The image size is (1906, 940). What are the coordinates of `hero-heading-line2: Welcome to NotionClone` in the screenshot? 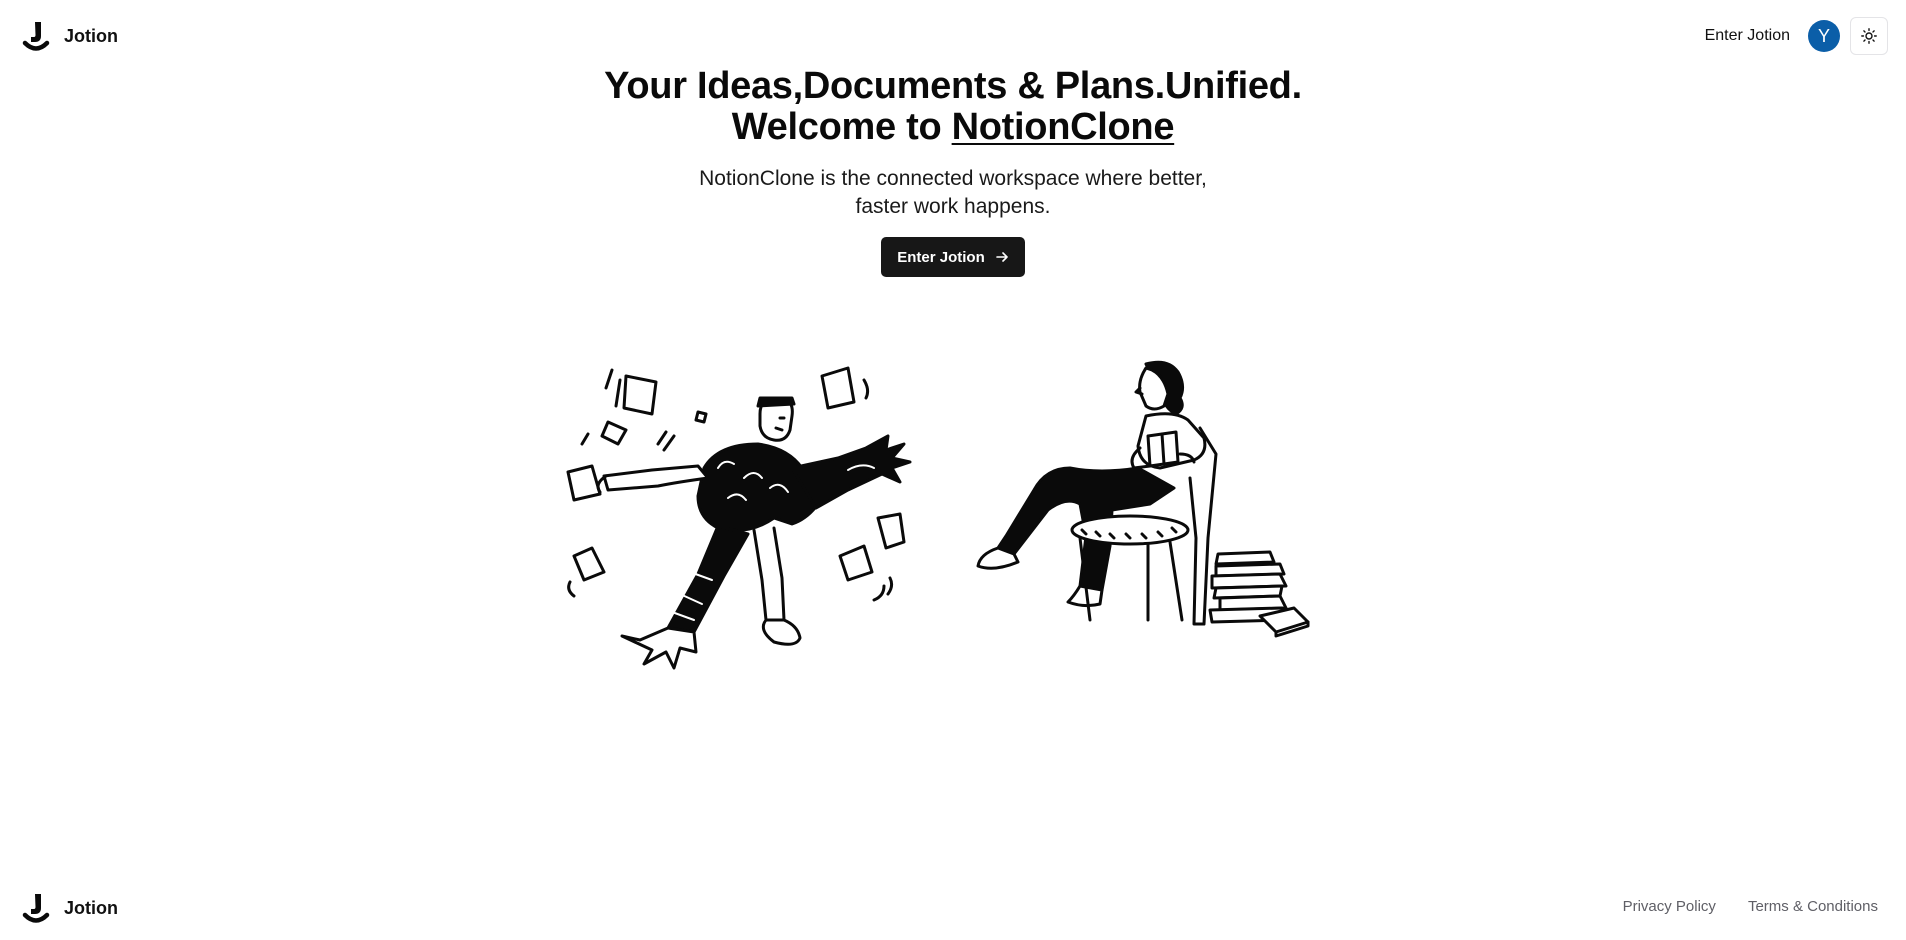 It's located at (953, 127).